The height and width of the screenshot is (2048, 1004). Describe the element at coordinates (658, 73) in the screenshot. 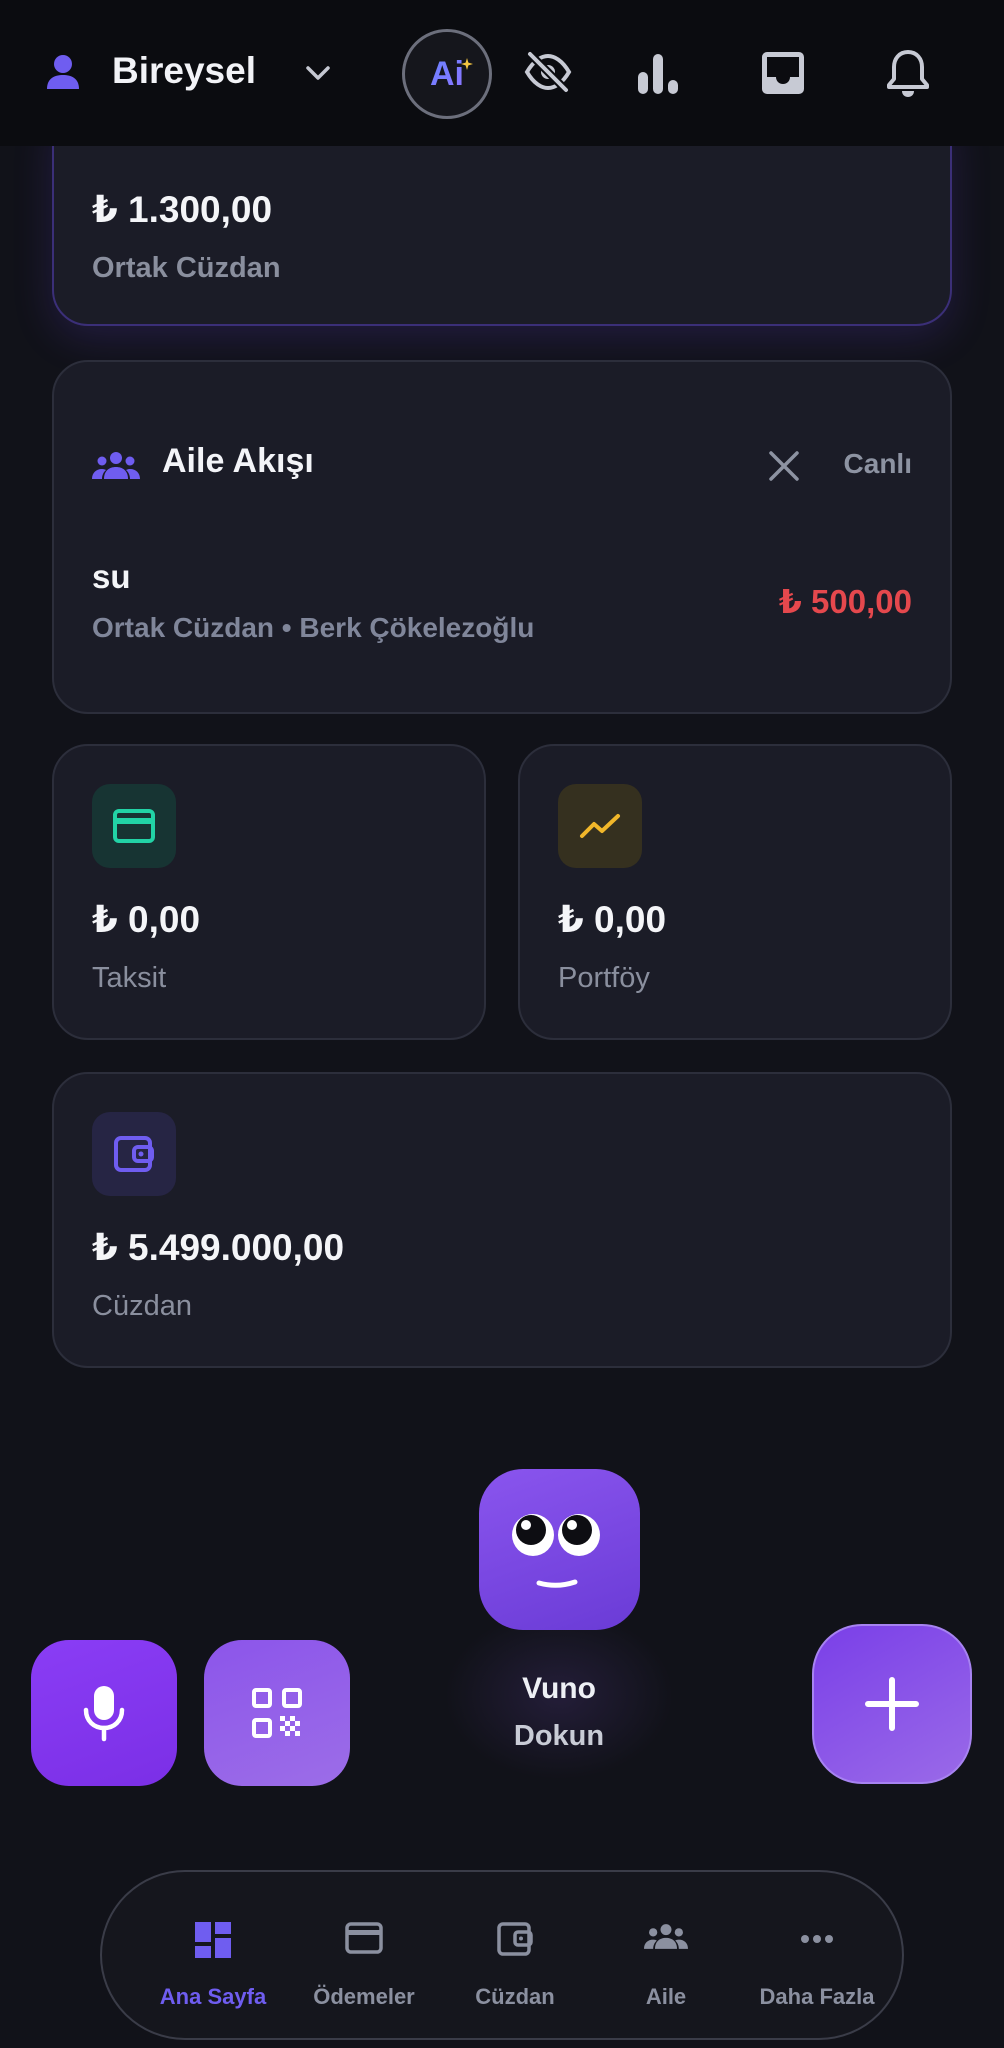

I see `bar-chart-icon` at that location.